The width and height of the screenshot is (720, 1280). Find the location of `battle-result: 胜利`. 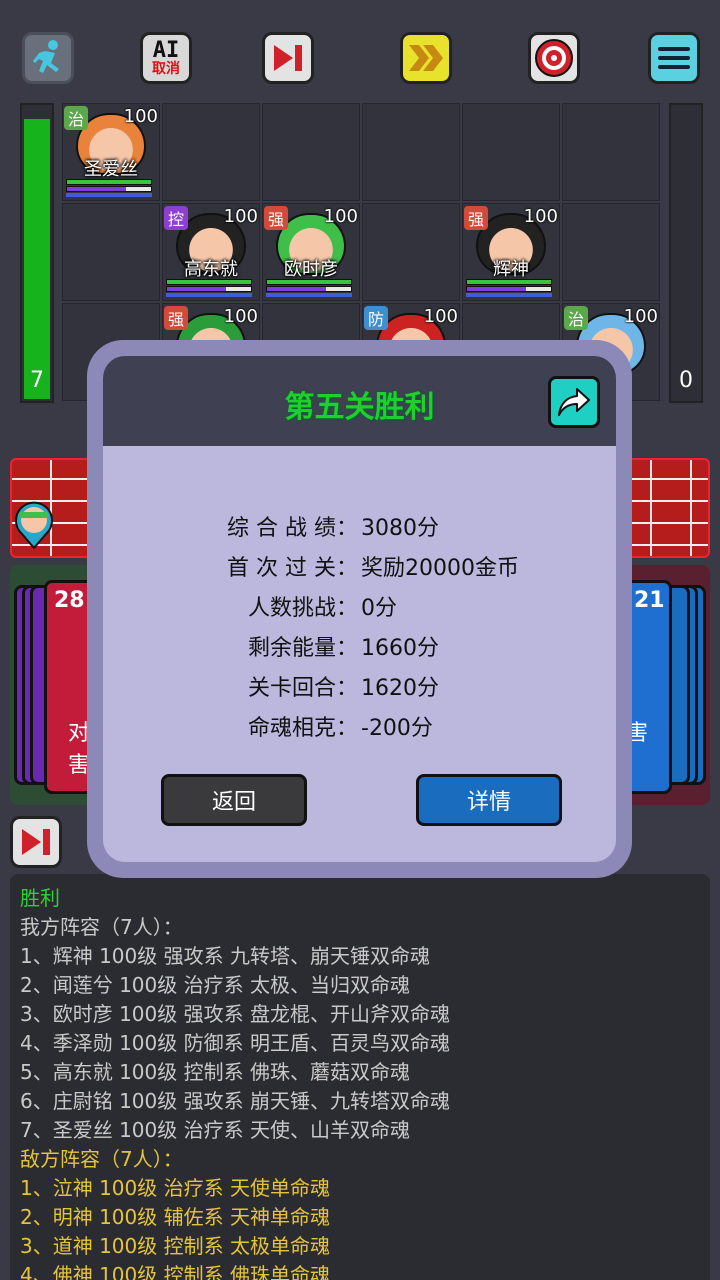

battle-result: 胜利 is located at coordinates (40, 898).